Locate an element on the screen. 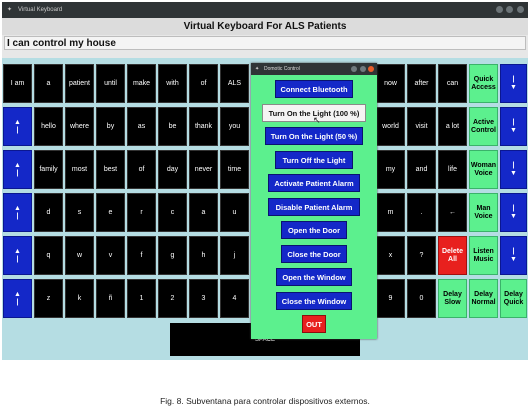 This screenshot has width=530, height=416. key: with is located at coordinates (172, 83).